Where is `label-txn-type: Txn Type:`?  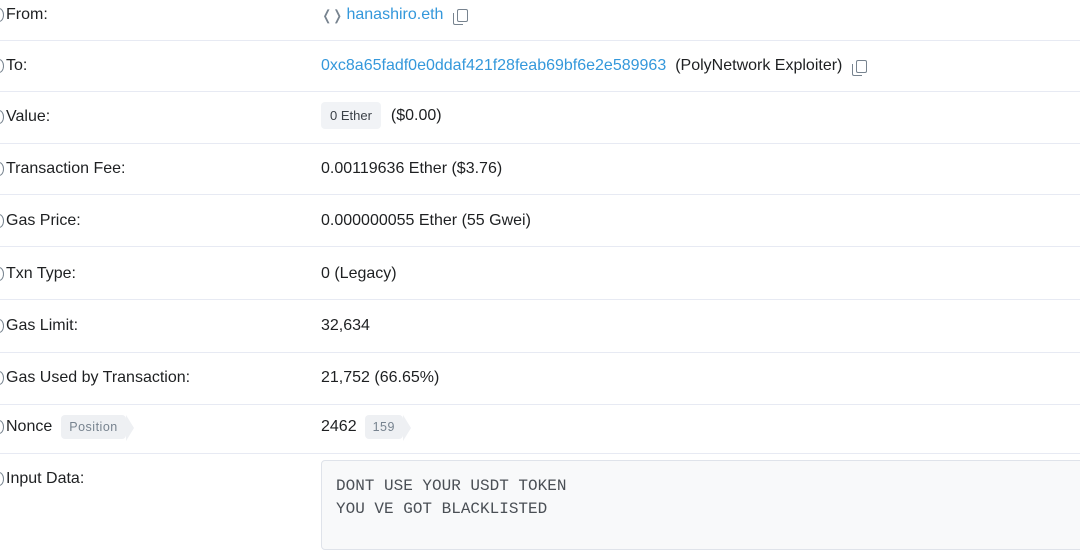 label-txn-type: Txn Type: is located at coordinates (38, 274).